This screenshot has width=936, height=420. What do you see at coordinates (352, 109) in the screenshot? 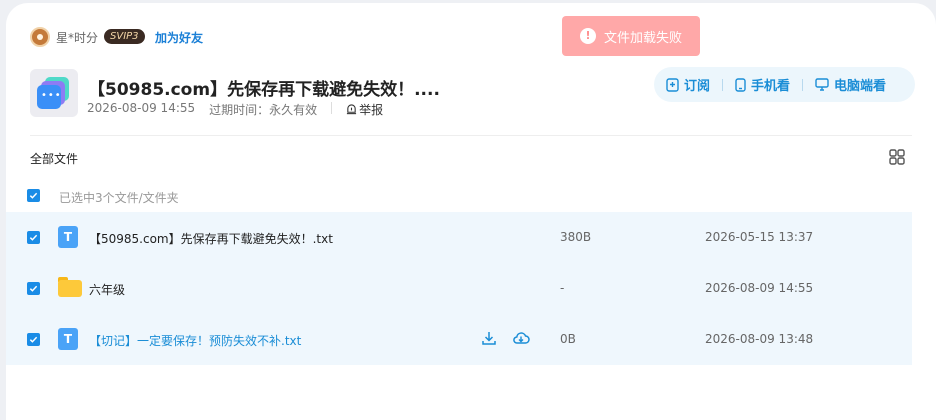
I see `report-icon` at bounding box center [352, 109].